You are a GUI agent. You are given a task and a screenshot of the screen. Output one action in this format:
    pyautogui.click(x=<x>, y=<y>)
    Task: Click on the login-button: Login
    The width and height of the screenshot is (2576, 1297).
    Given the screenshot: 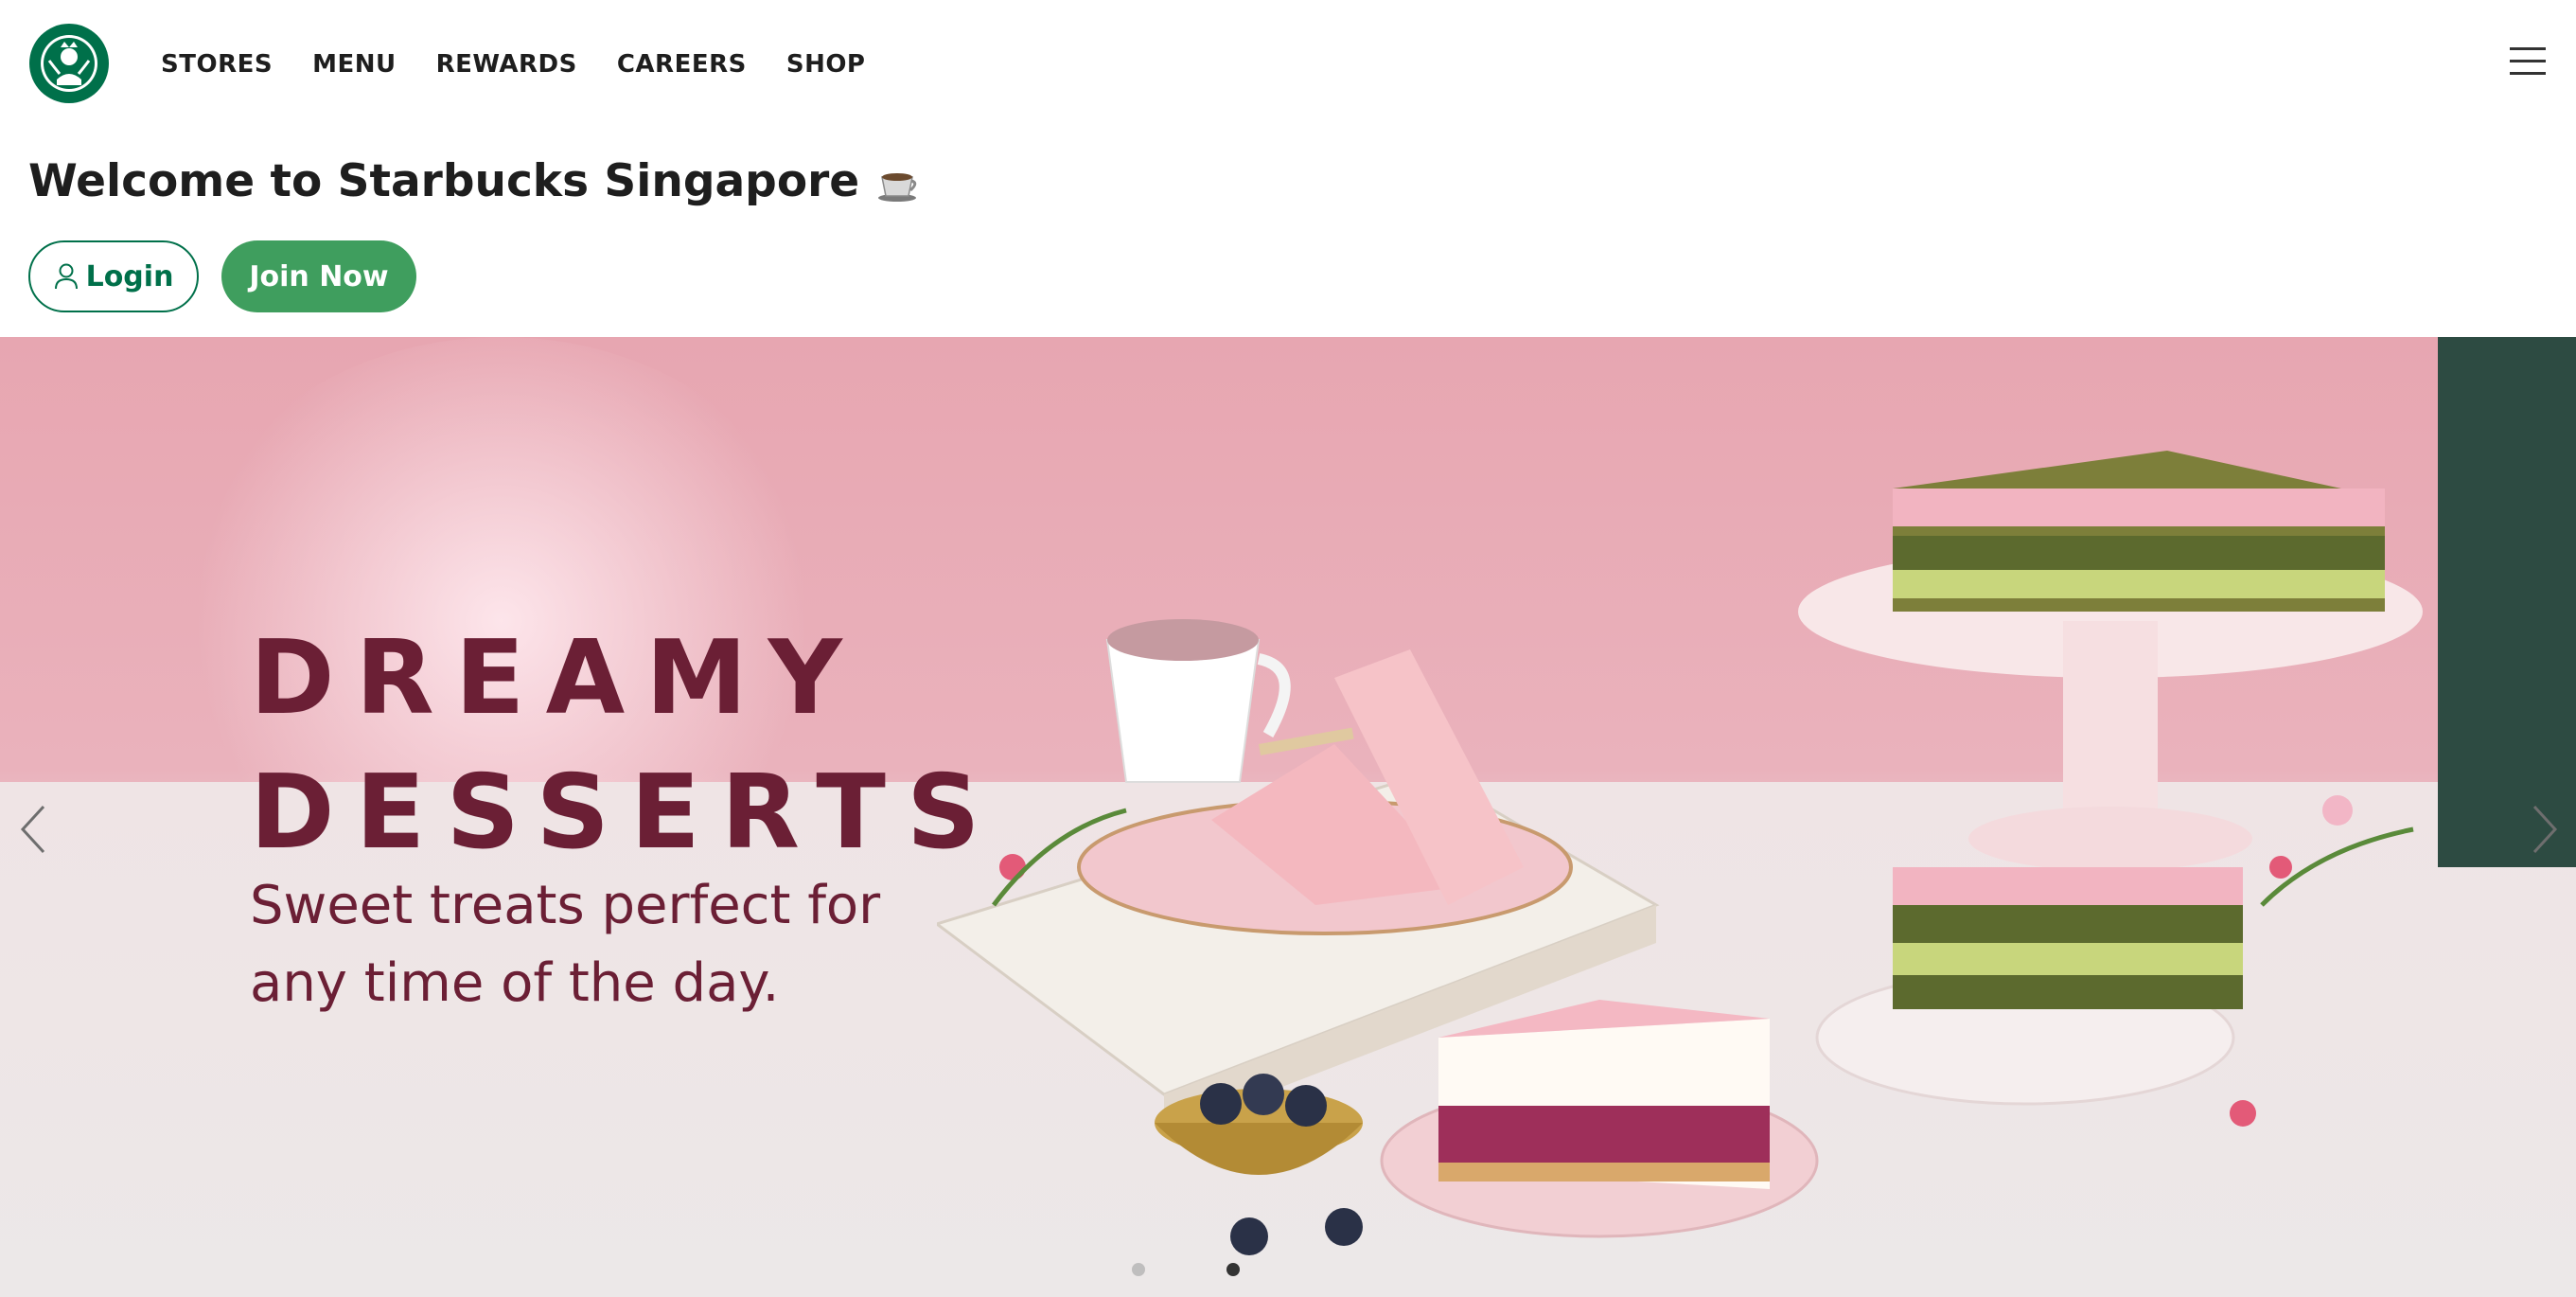 What is the action you would take?
    pyautogui.click(x=113, y=276)
    